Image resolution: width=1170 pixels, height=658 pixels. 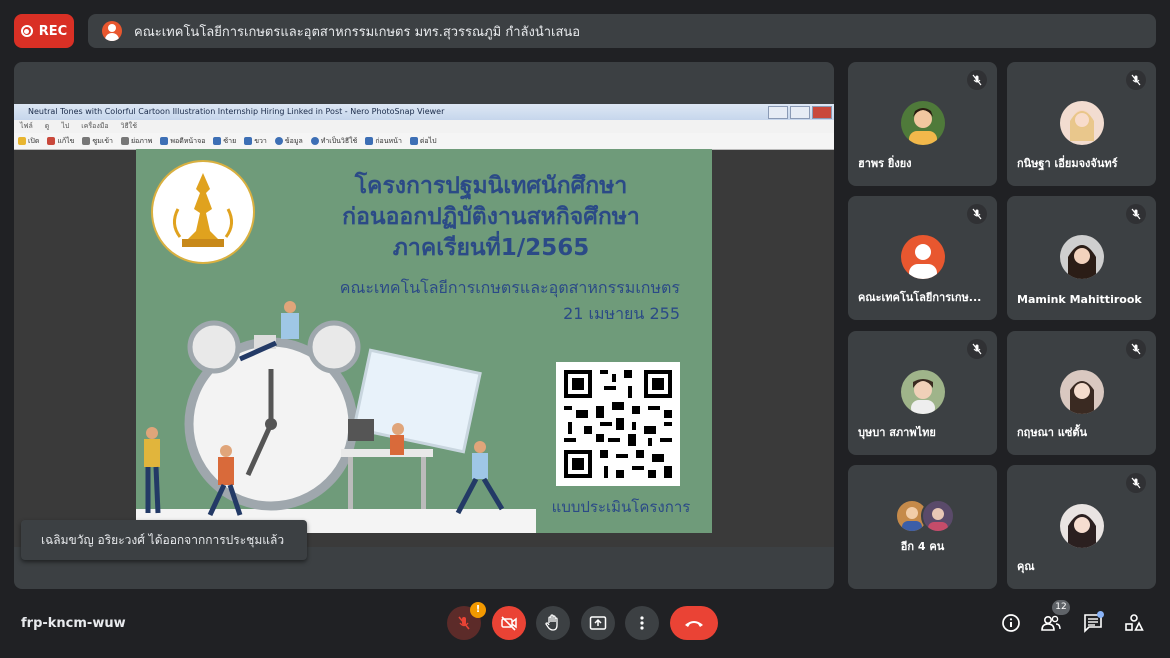 I want to click on participant-tile: ฮาพร ยิ่งยง, so click(x=922, y=124).